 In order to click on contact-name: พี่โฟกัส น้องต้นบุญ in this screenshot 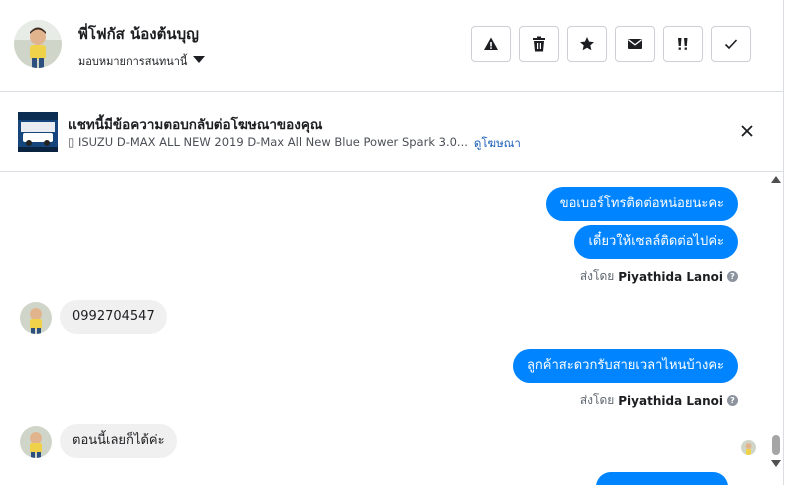, I will do `click(138, 34)`.